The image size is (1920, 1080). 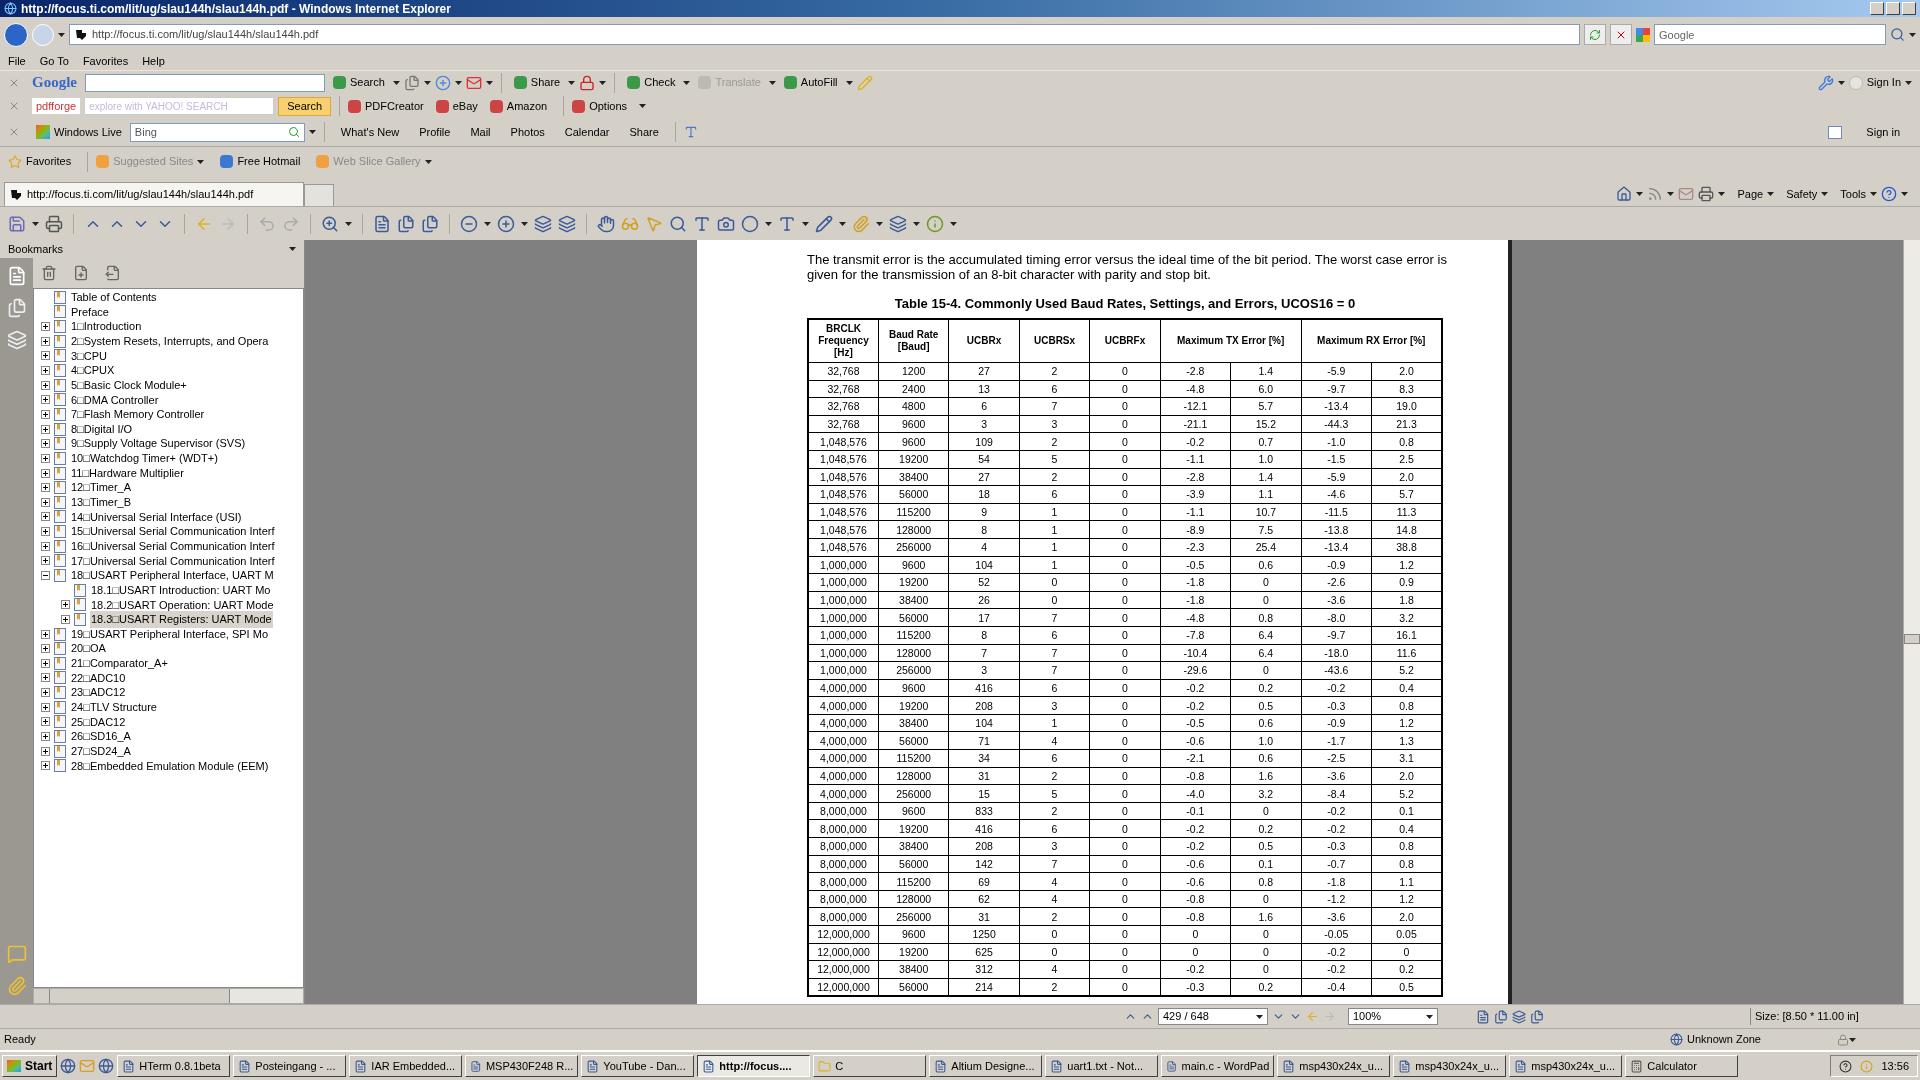 I want to click on taskbar-button: HTerm 0.8.1beta, so click(x=174, y=1066).